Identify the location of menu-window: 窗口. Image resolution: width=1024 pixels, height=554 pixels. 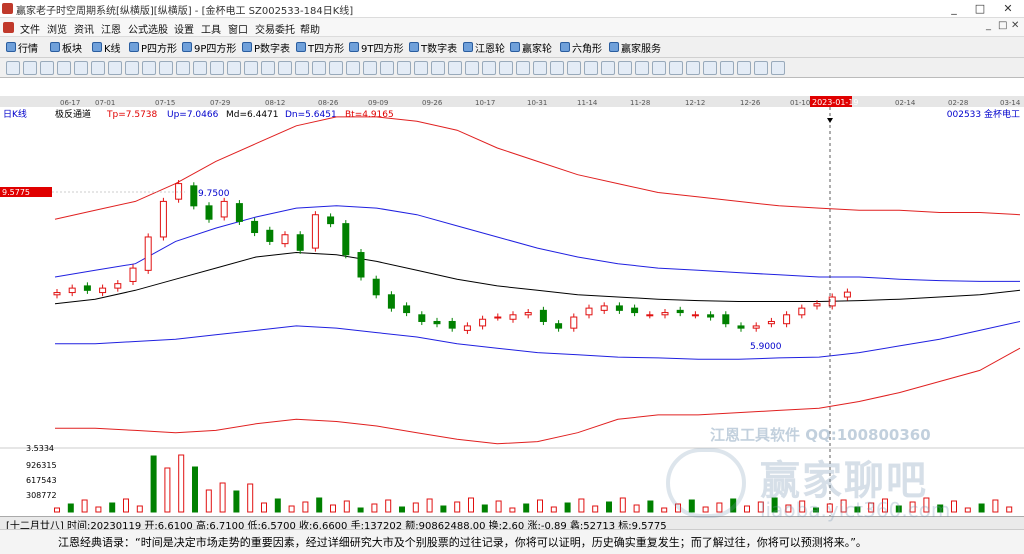
(238, 28).